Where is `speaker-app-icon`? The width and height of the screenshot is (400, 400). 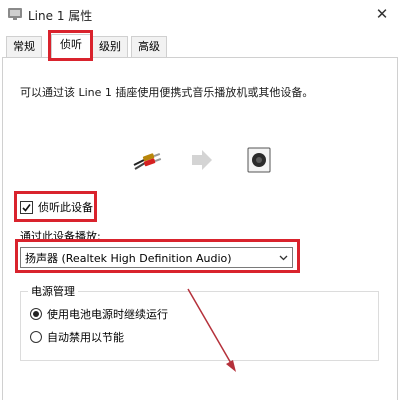 speaker-app-icon is located at coordinates (15, 14).